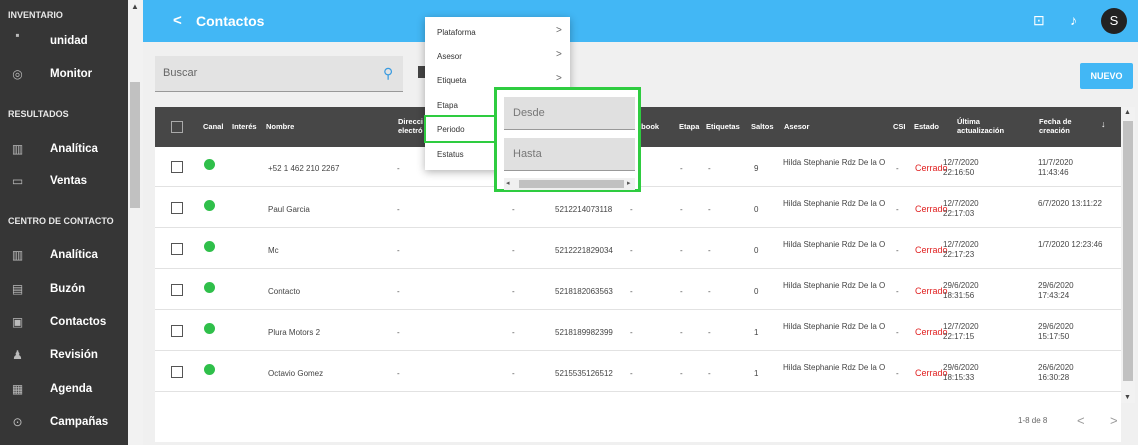 The image size is (1138, 445). I want to click on desde-field: Desde, so click(569, 113).